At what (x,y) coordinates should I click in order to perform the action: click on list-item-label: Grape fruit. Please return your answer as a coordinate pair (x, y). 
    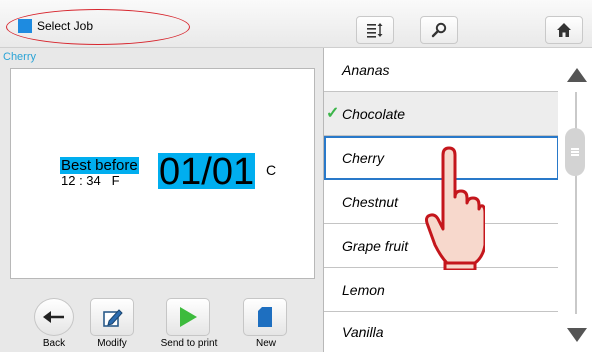
    Looking at the image, I should click on (375, 246).